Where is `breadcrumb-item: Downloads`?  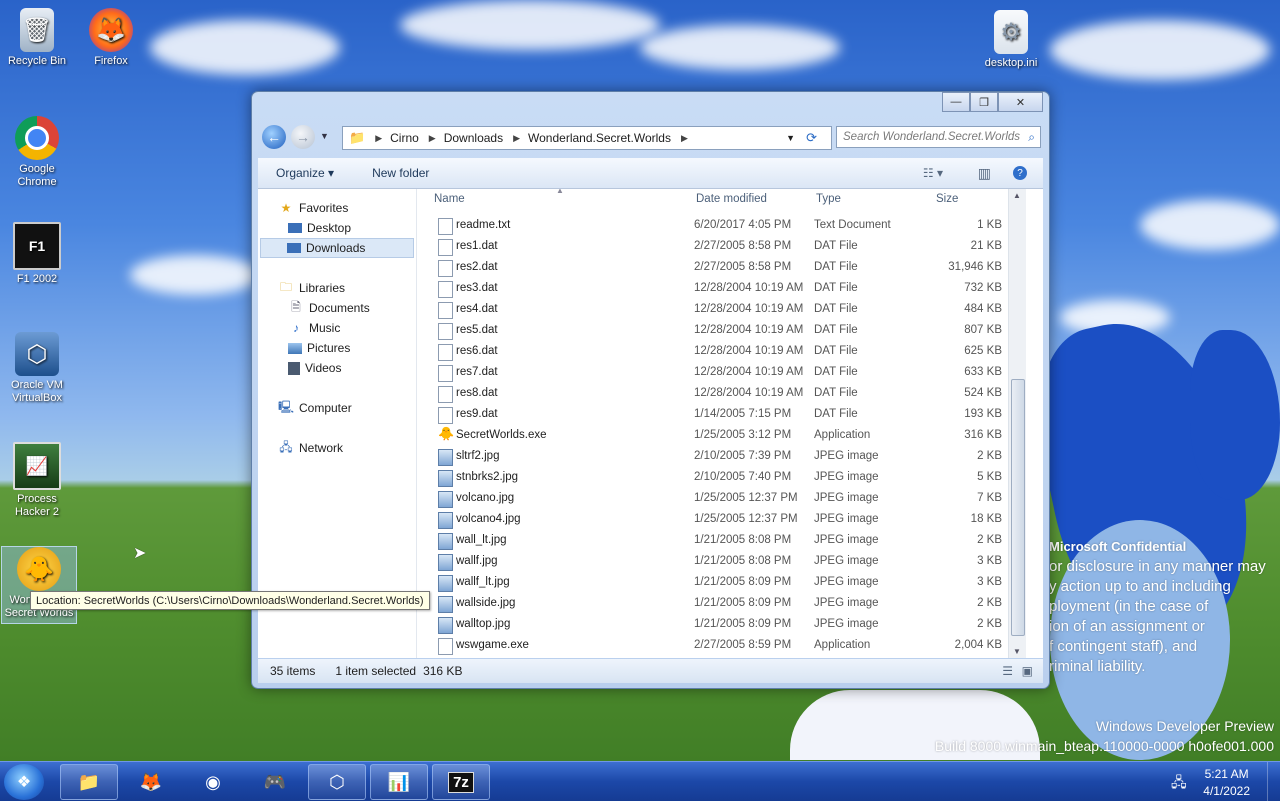
breadcrumb-item: Downloads is located at coordinates (473, 138).